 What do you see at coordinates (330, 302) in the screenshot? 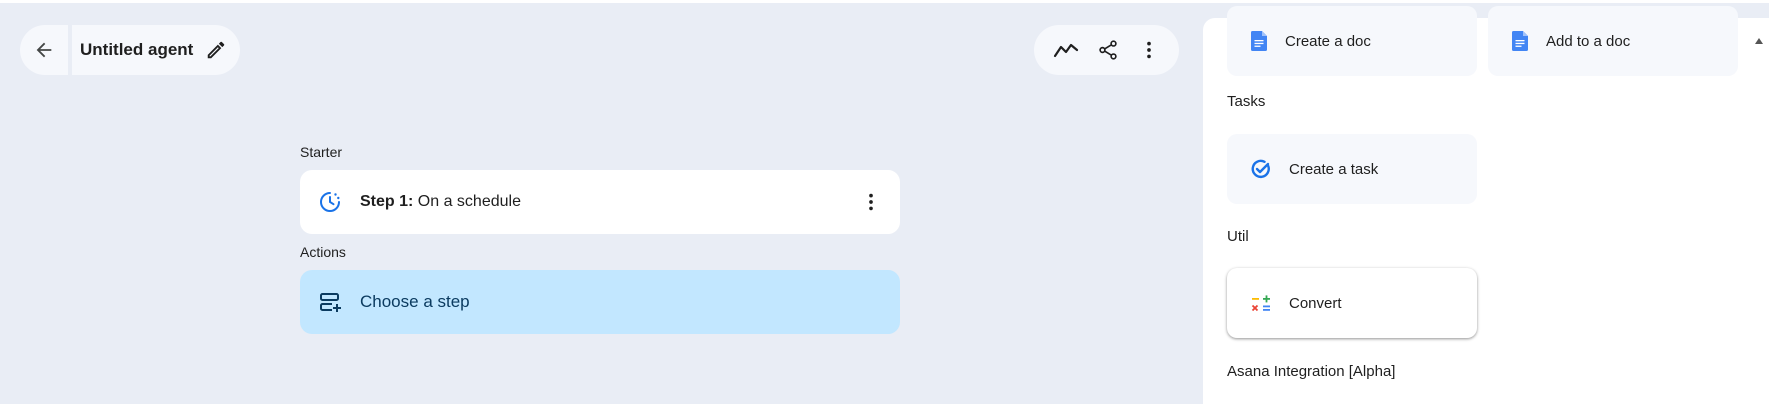
I see `add-step-icon` at bounding box center [330, 302].